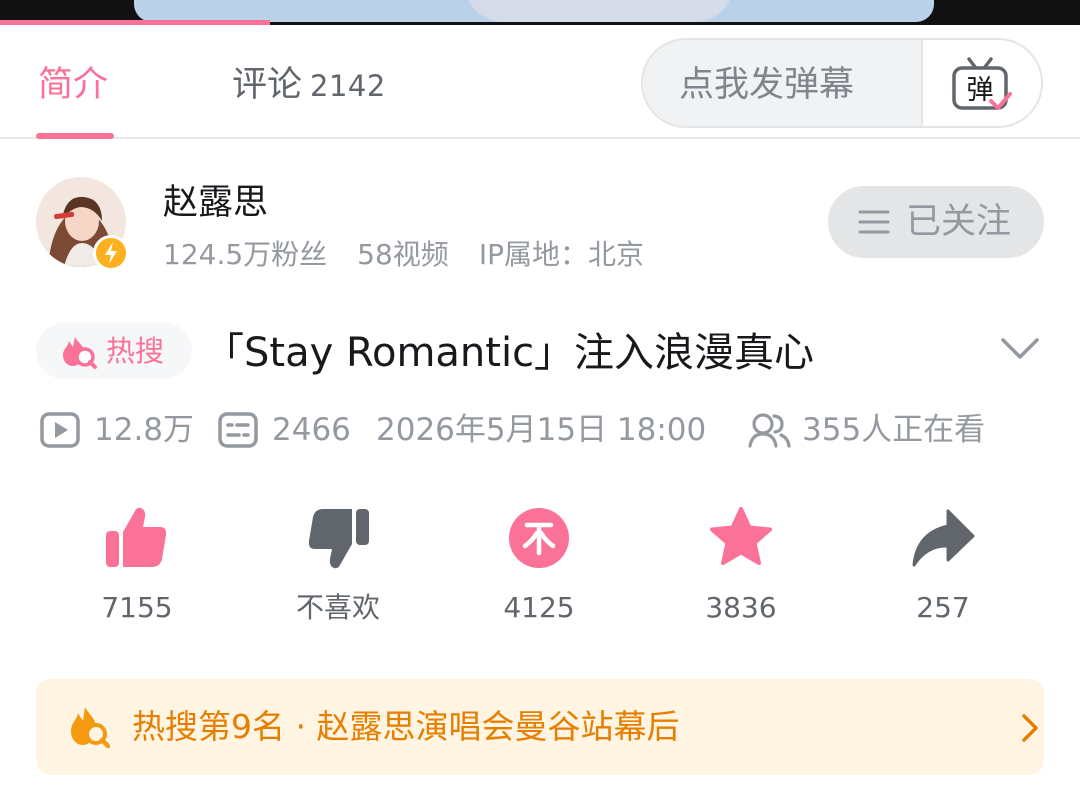  I want to click on danmaku-icon, so click(238, 430).